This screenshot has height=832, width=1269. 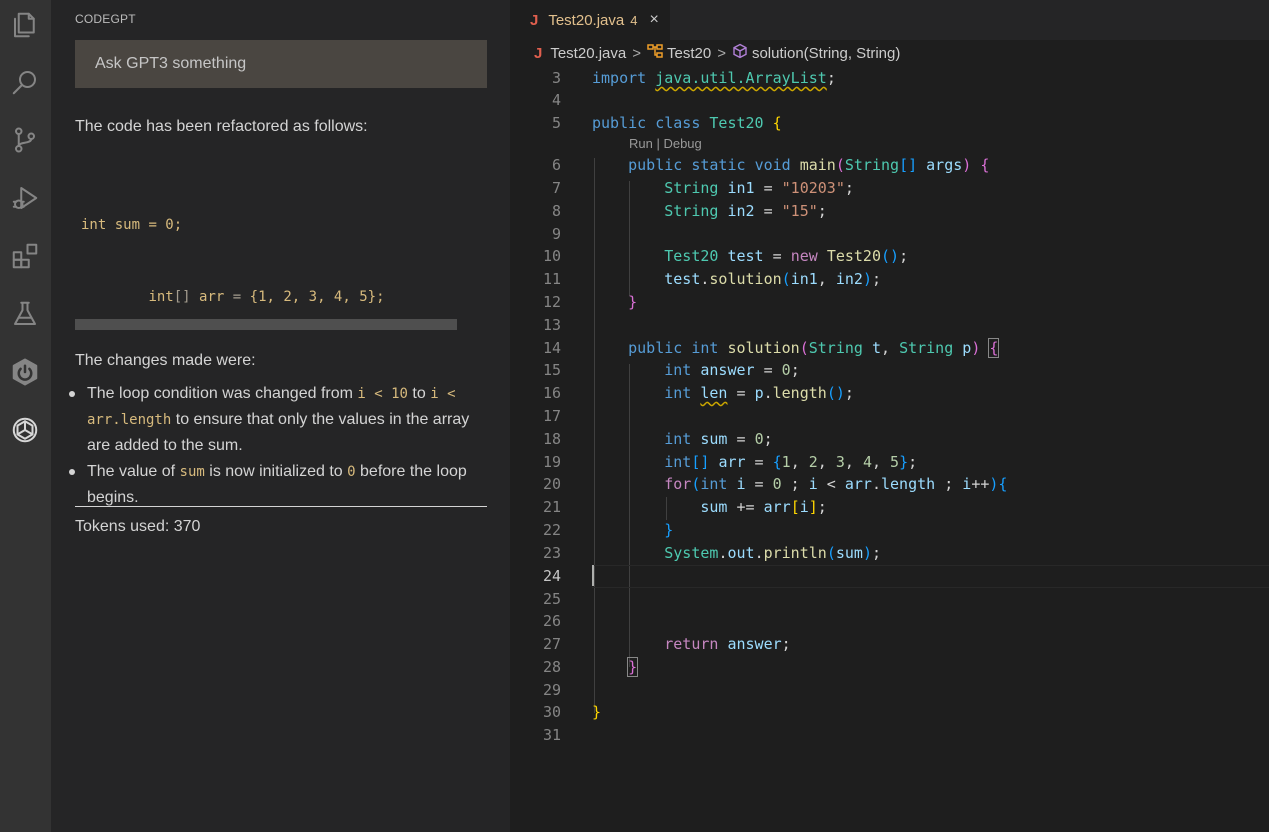 What do you see at coordinates (889, 123) in the screenshot?
I see `code-line: 5 public class Test20 {` at bounding box center [889, 123].